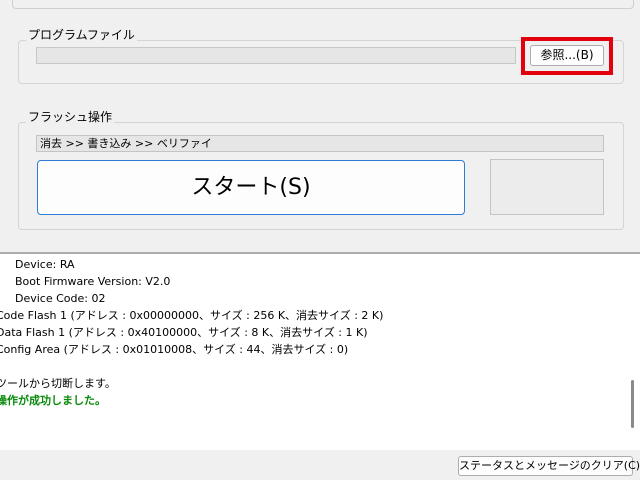 This screenshot has height=480, width=640. Describe the element at coordinates (320, 143) in the screenshot. I see `operation-sequence-display: 消去 >> 書き込み >> ベリファイ` at that location.